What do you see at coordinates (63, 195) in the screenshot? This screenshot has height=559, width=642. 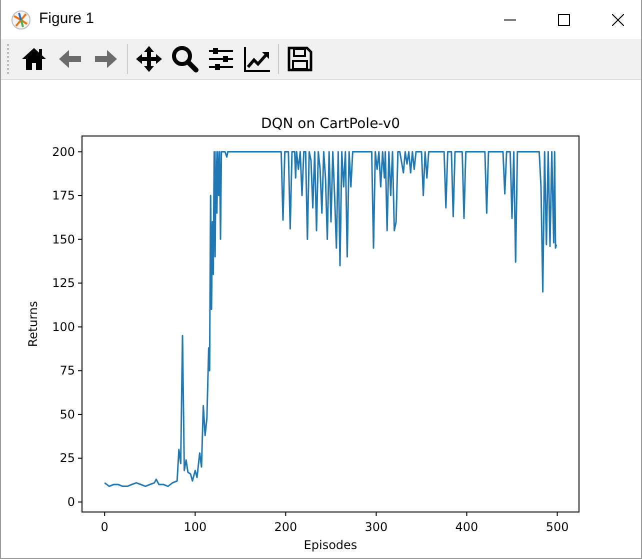 I see `y-tick-label: 175` at bounding box center [63, 195].